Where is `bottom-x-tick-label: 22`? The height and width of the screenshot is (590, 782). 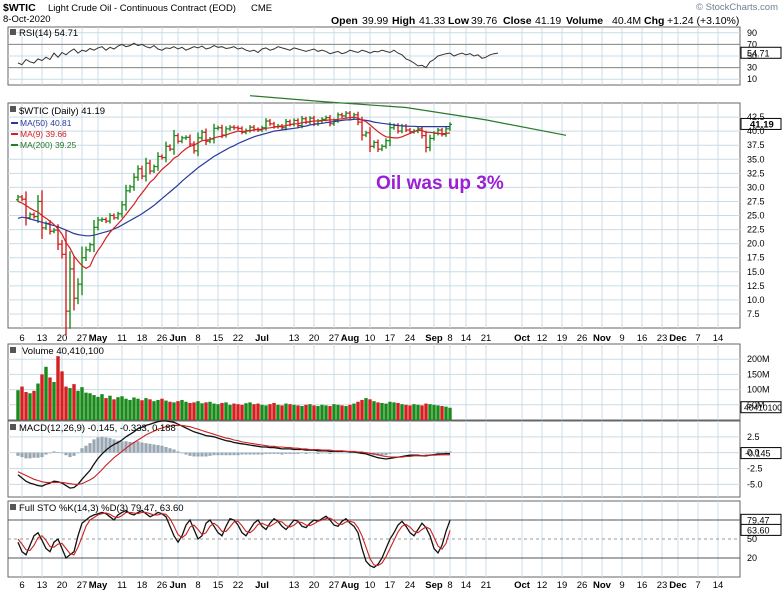 bottom-x-tick-label: 22 is located at coordinates (238, 585).